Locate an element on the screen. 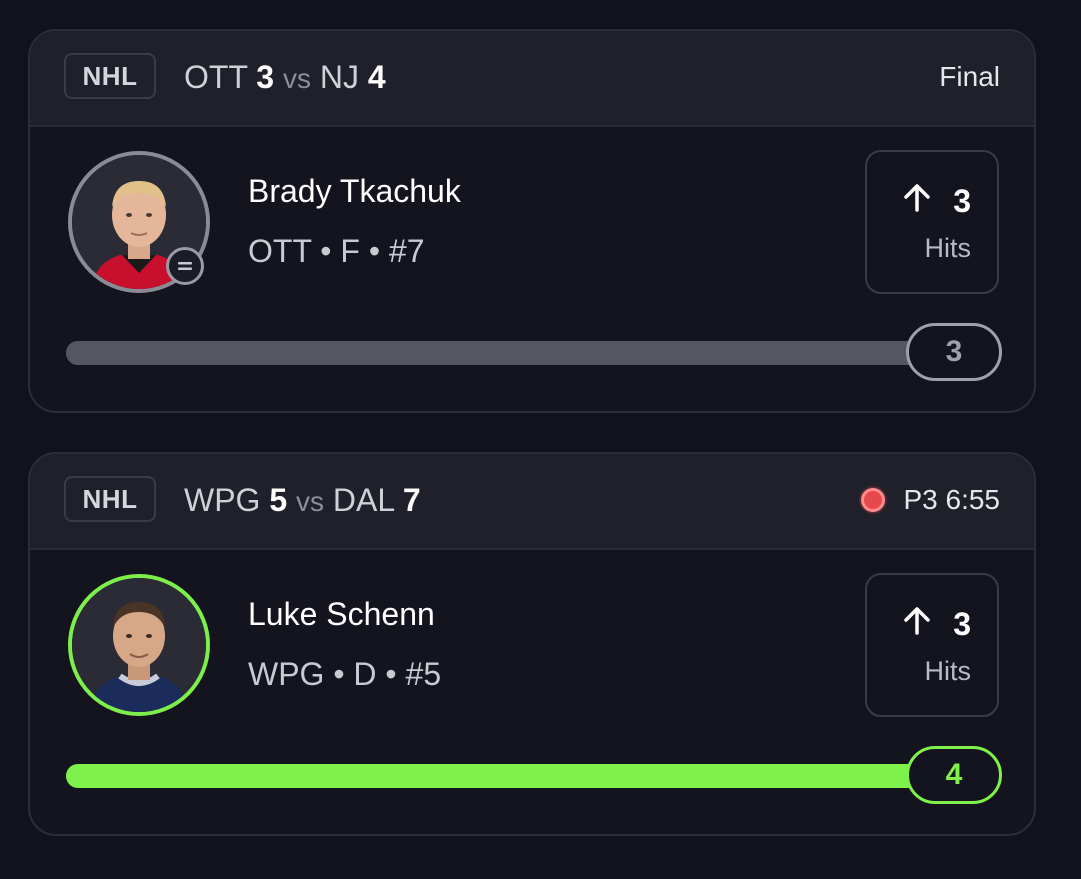 The width and height of the screenshot is (1081, 879). player-meta: OTT • F • #7 is located at coordinates (336, 251).